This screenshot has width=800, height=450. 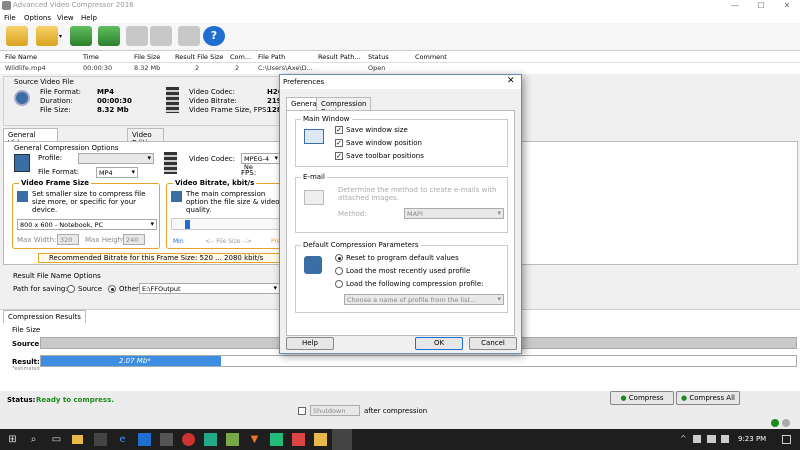 I want to click on col-file-size: File Size, so click(x=147, y=57).